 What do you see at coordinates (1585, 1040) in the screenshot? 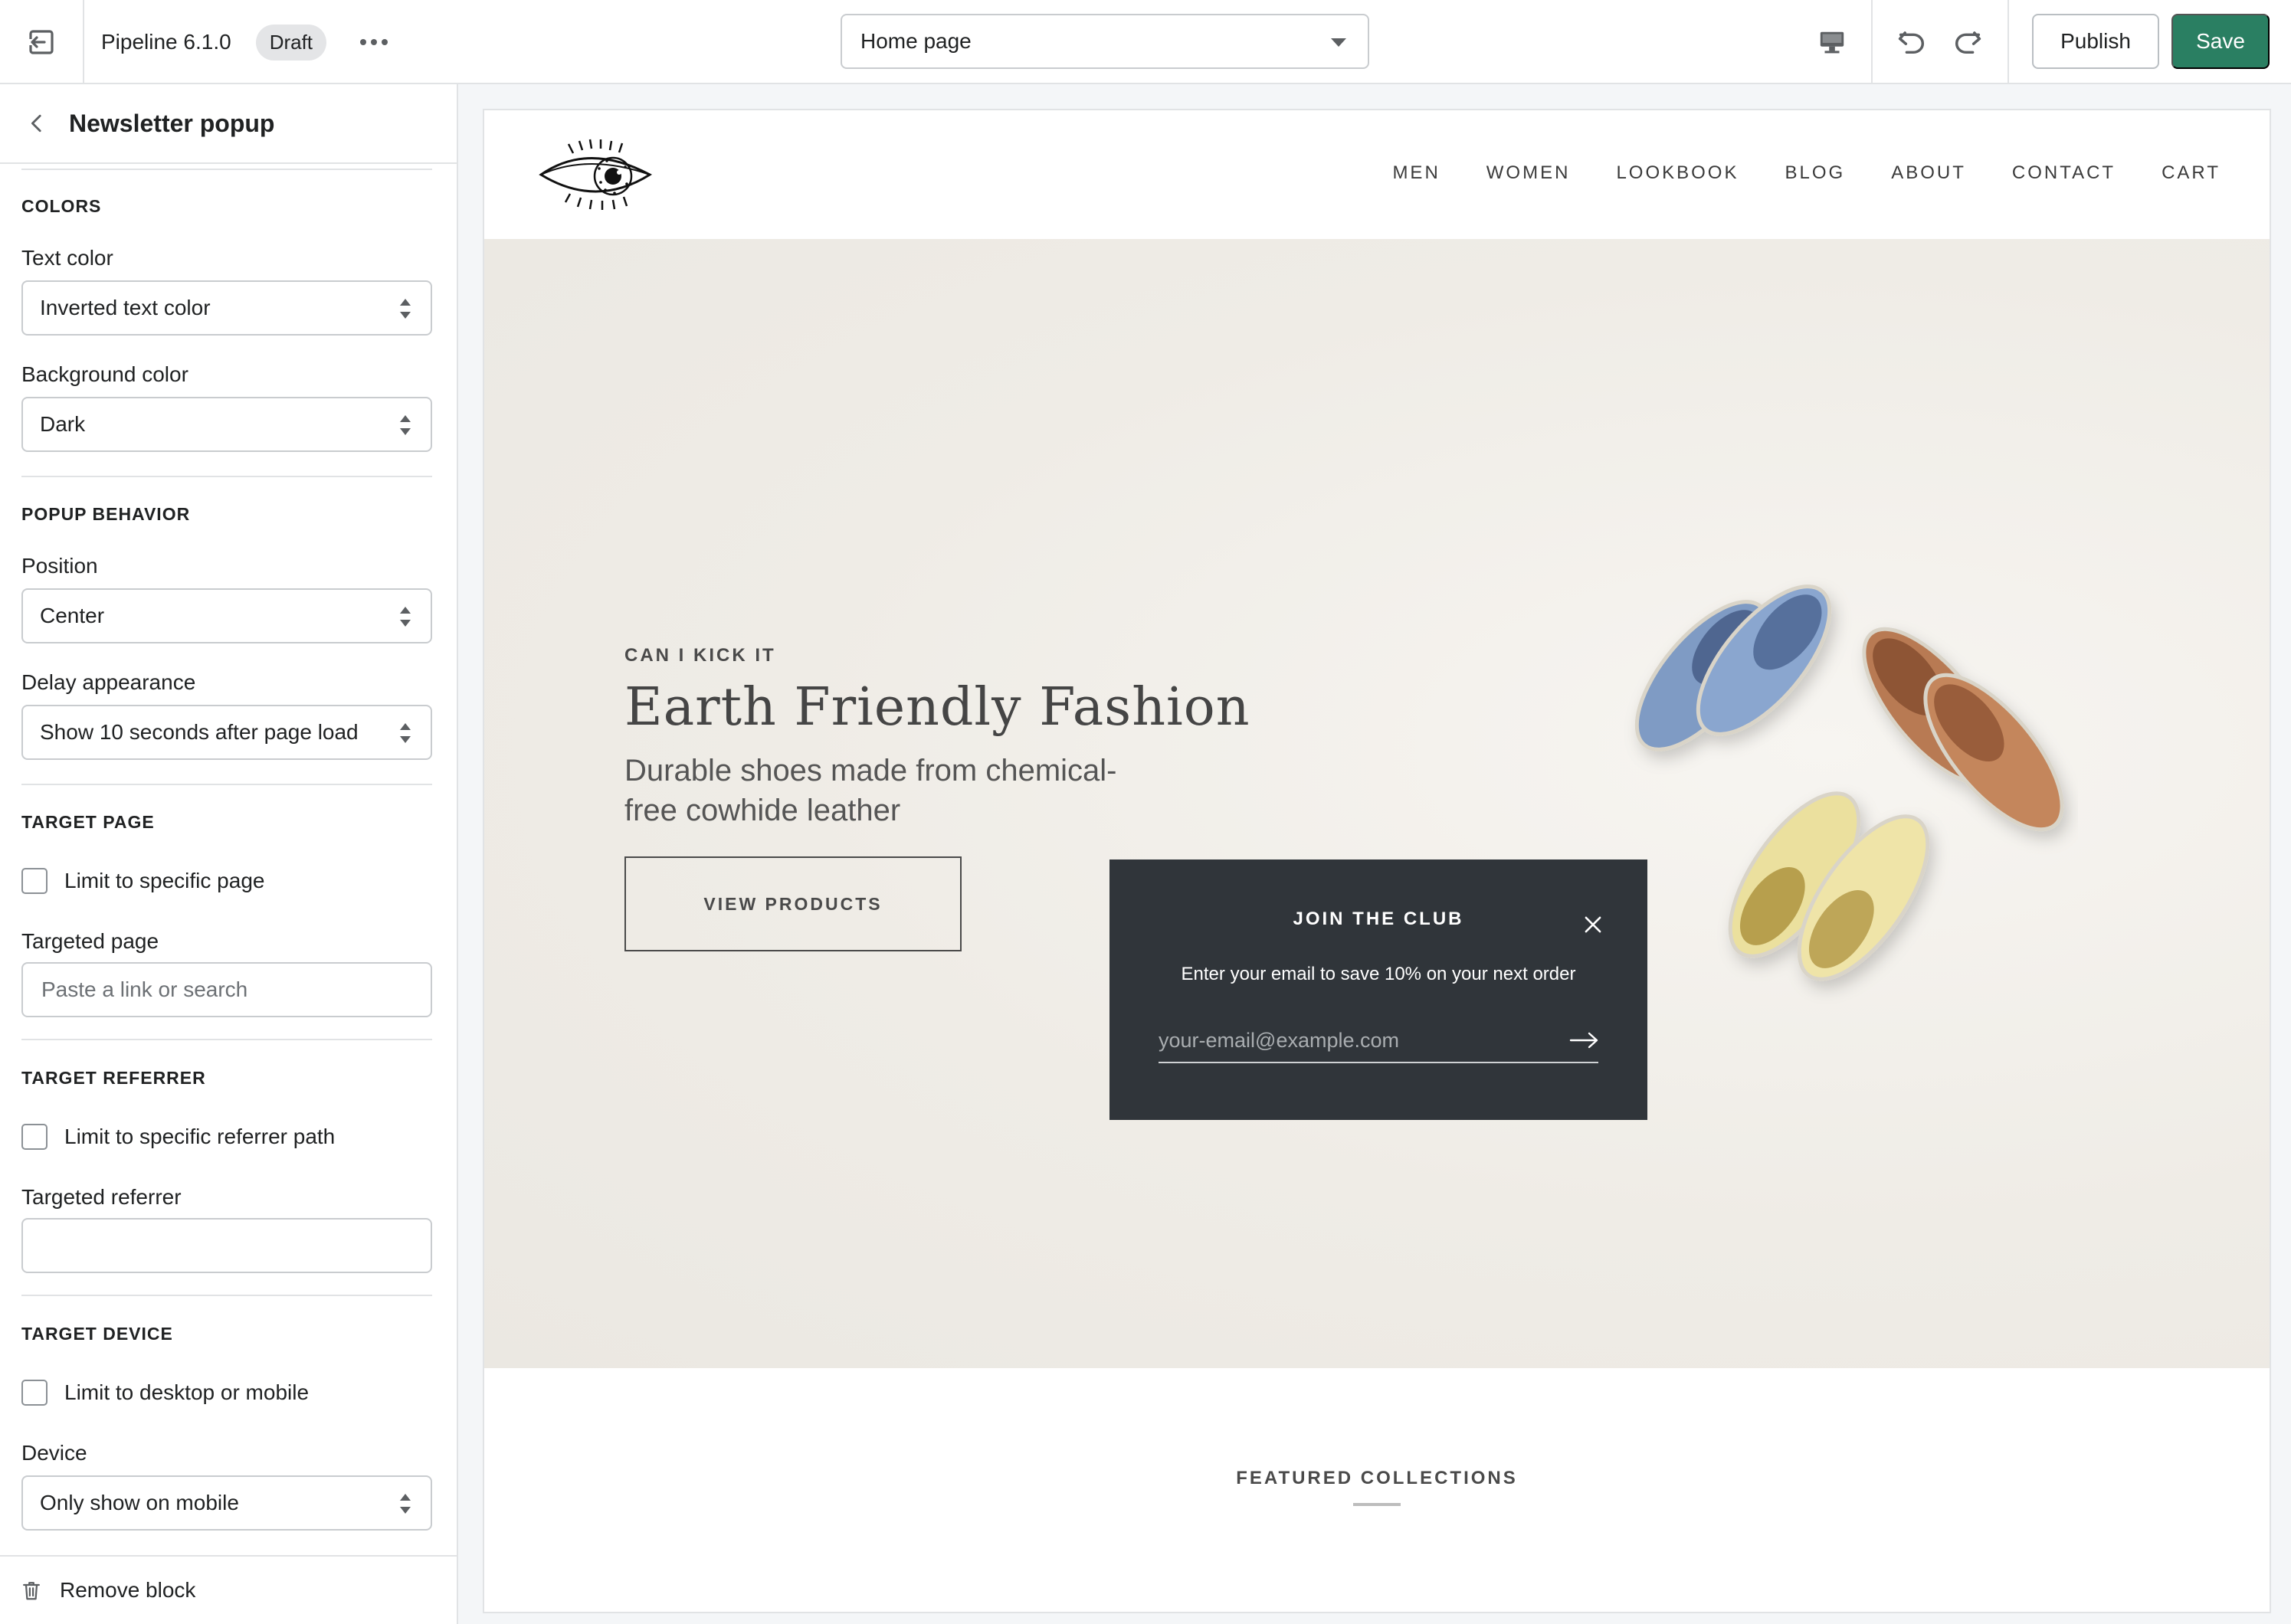
I see `arrow-right-icon` at bounding box center [1585, 1040].